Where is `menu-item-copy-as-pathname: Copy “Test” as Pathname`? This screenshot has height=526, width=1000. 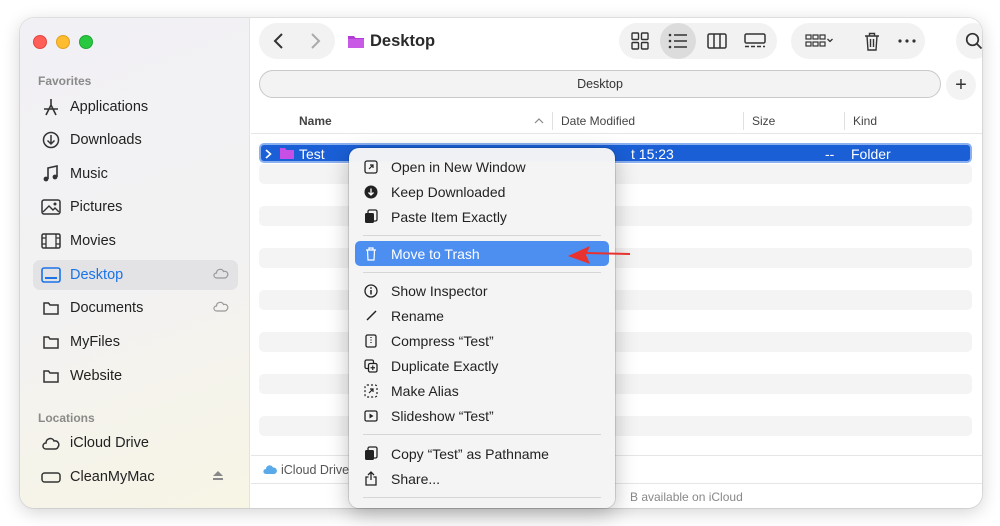 menu-item-copy-as-pathname: Copy “Test” as Pathname is located at coordinates (482, 453).